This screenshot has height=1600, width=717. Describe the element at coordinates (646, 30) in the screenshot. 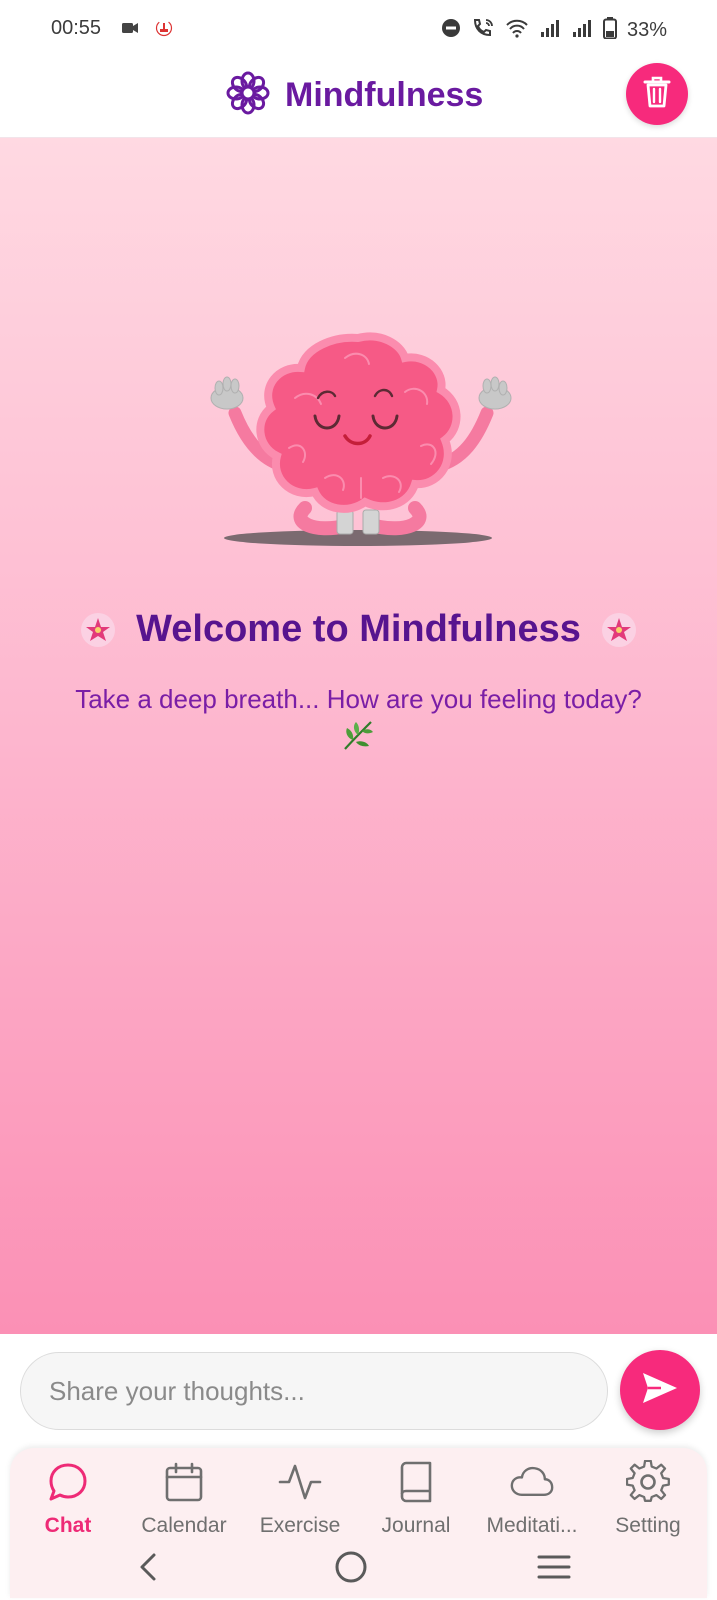

I see `battery-percent: 33%` at that location.